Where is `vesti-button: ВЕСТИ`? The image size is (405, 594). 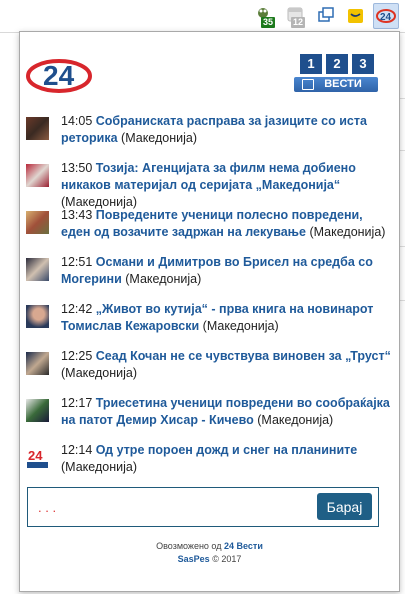 vesti-button: ВЕСТИ is located at coordinates (336, 84).